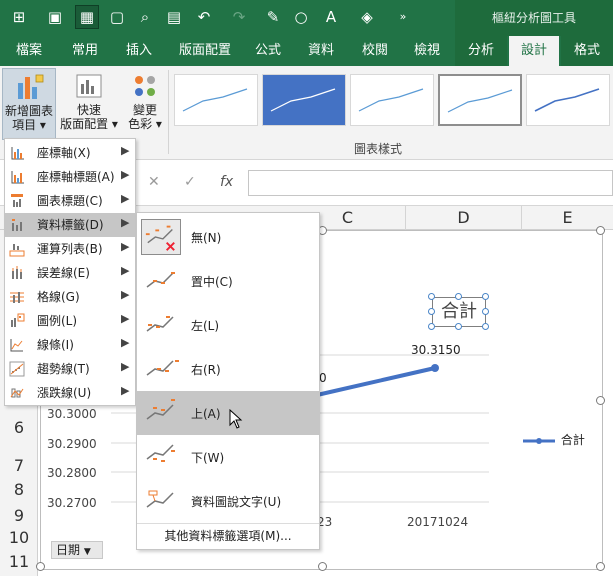  What do you see at coordinates (19, 427) in the screenshot?
I see `row-header-6: 6` at bounding box center [19, 427].